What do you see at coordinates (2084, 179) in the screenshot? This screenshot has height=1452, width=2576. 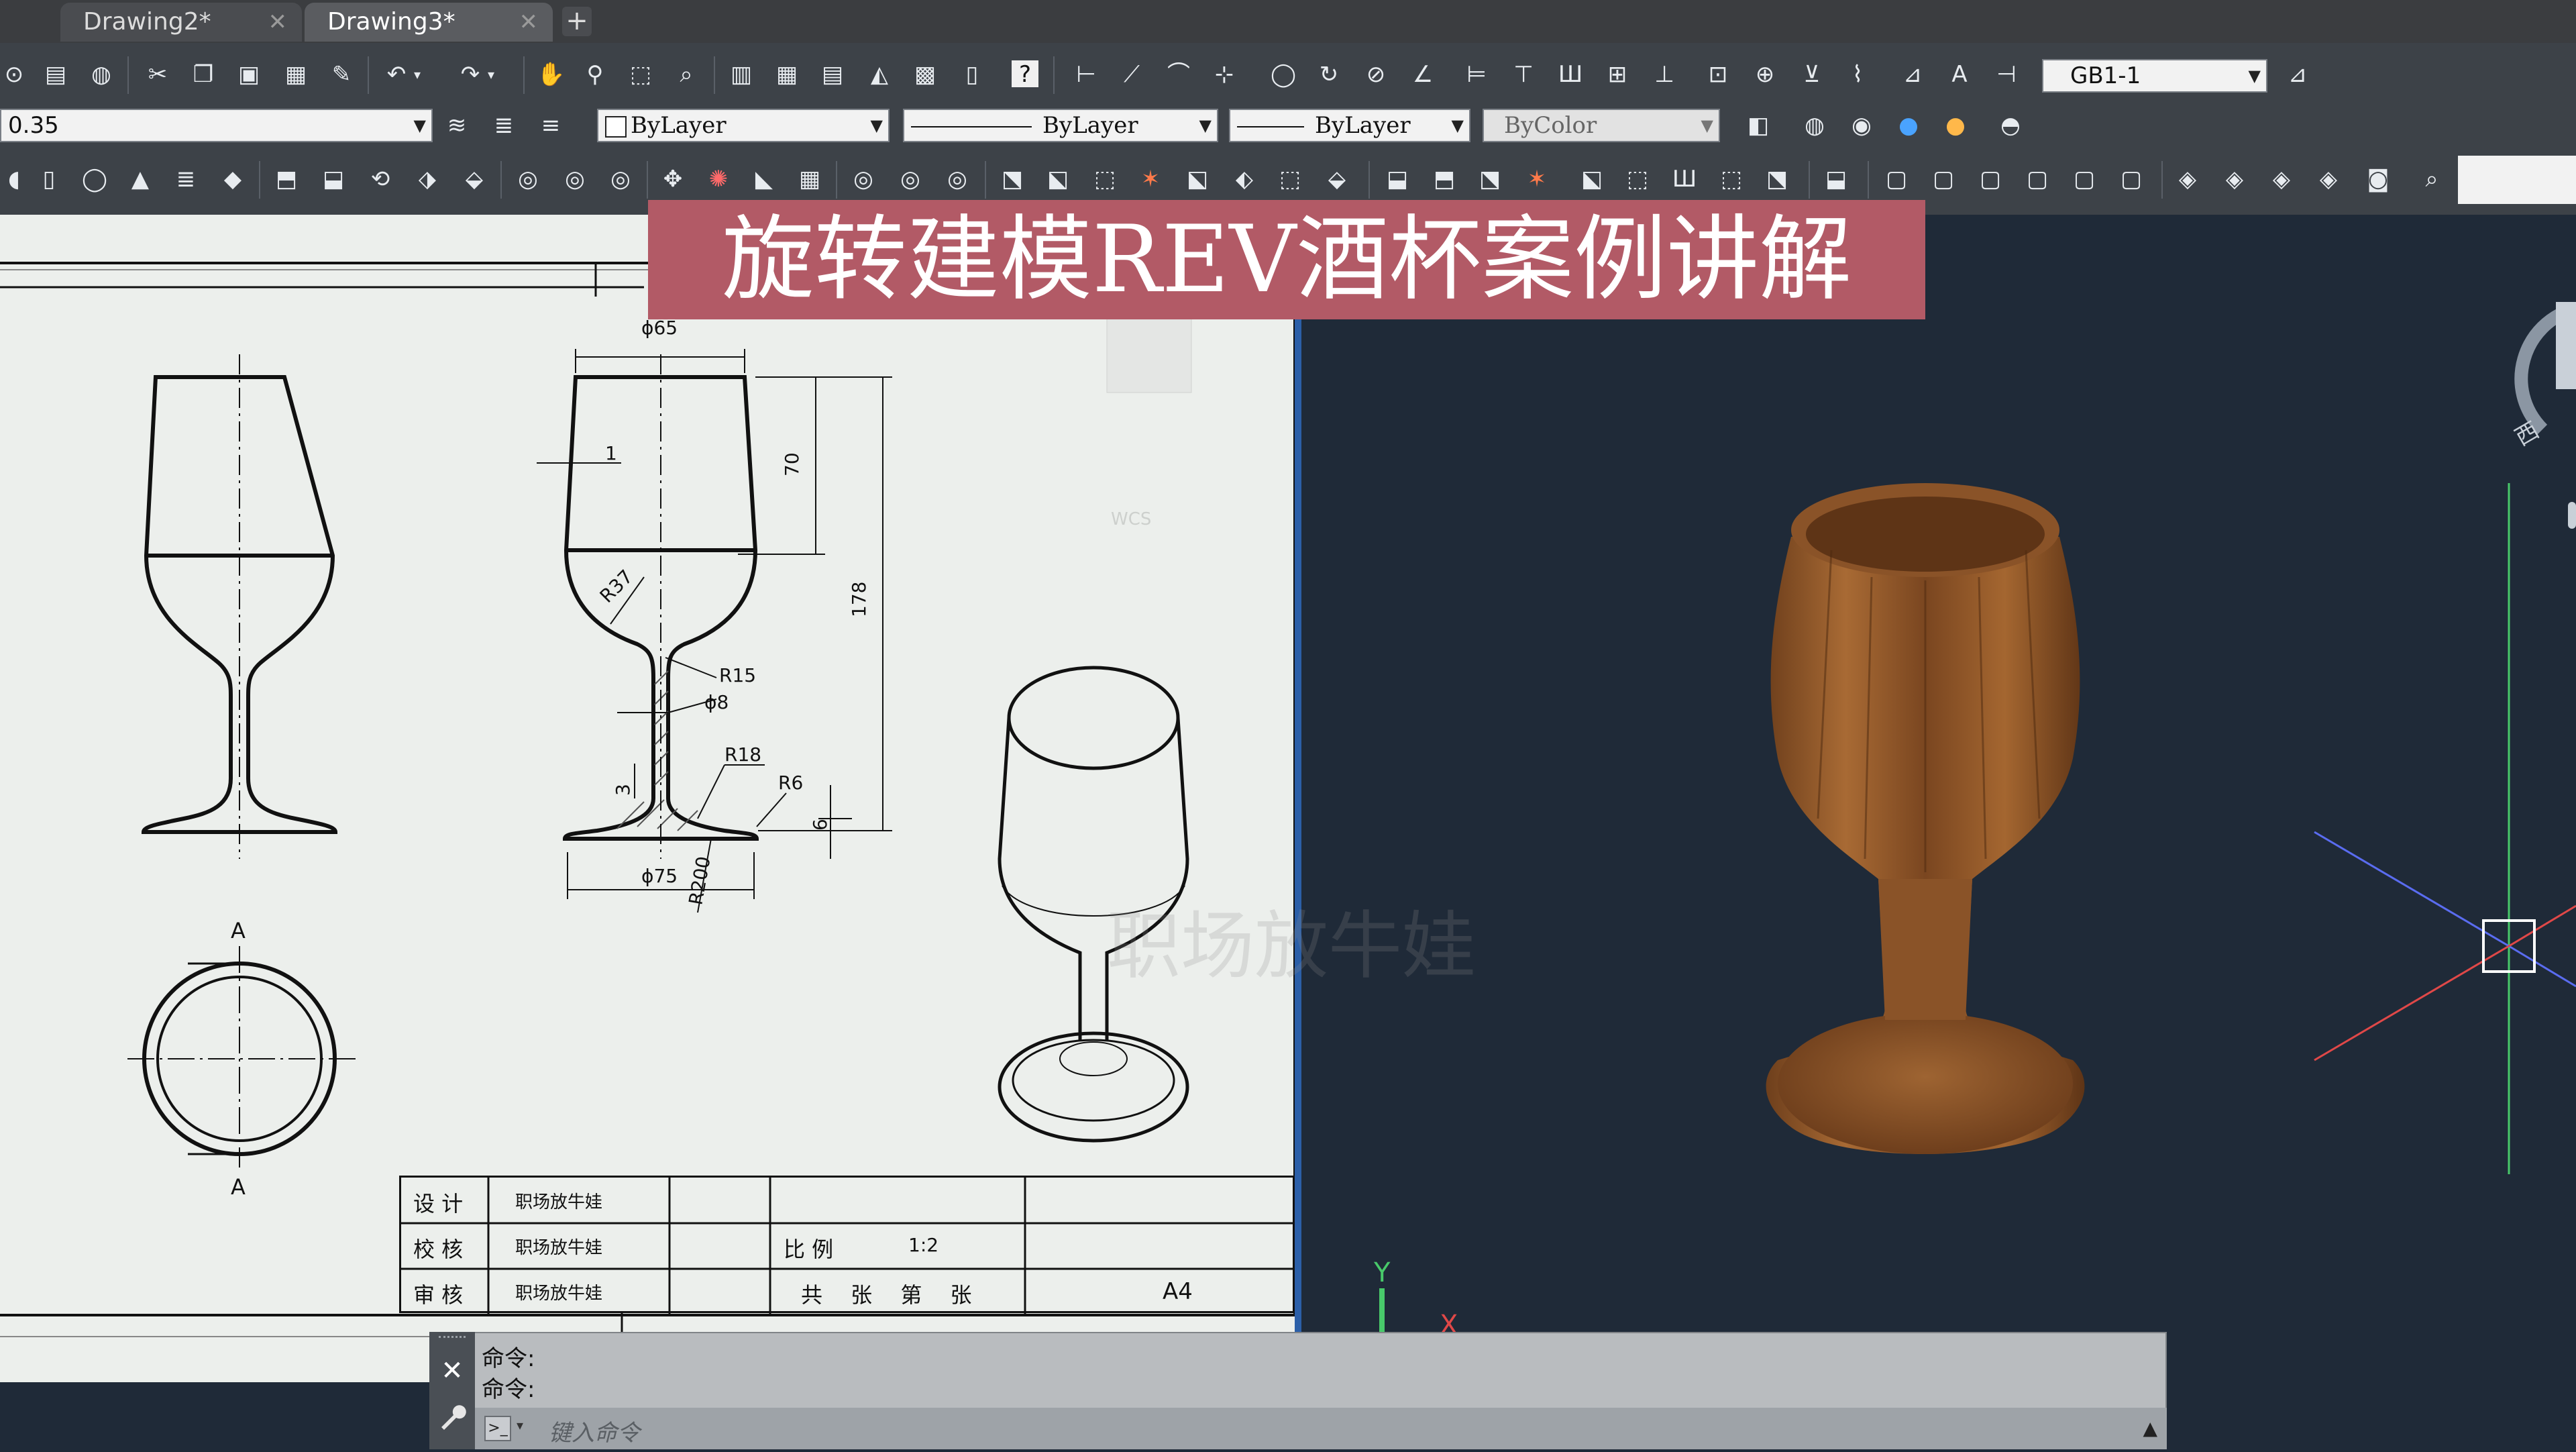 I see `front-view-icon: ▢` at bounding box center [2084, 179].